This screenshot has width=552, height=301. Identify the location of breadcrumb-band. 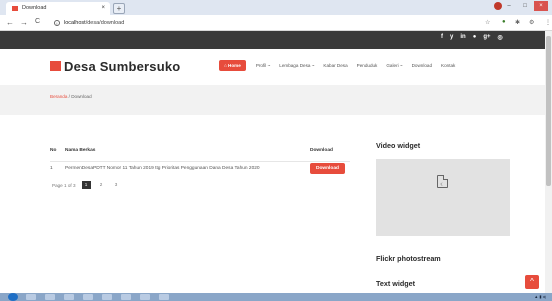
(272, 100).